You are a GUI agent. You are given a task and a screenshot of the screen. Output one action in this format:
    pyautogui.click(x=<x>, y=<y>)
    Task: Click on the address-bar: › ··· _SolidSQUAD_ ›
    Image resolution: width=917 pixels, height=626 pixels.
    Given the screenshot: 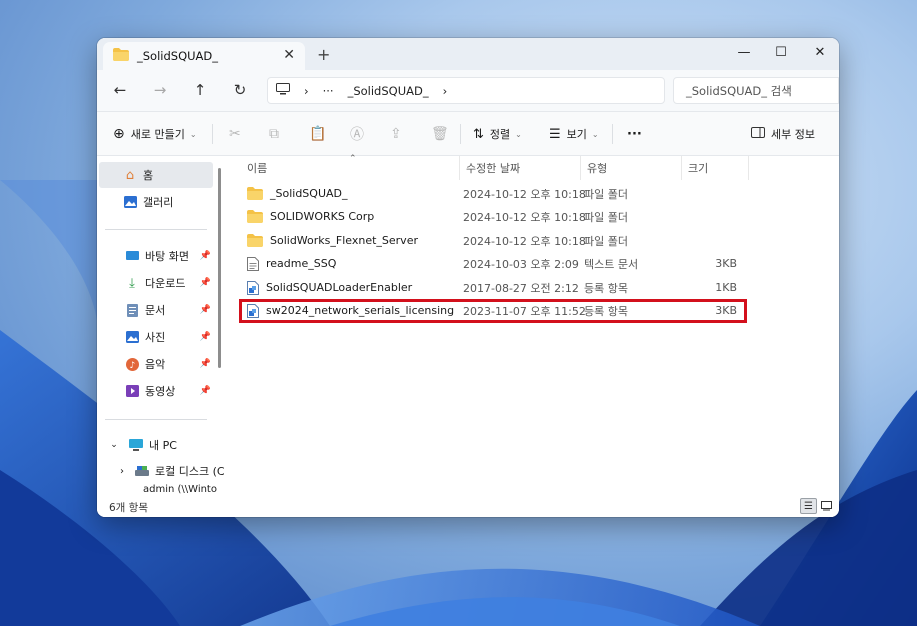 What is the action you would take?
    pyautogui.click(x=466, y=90)
    